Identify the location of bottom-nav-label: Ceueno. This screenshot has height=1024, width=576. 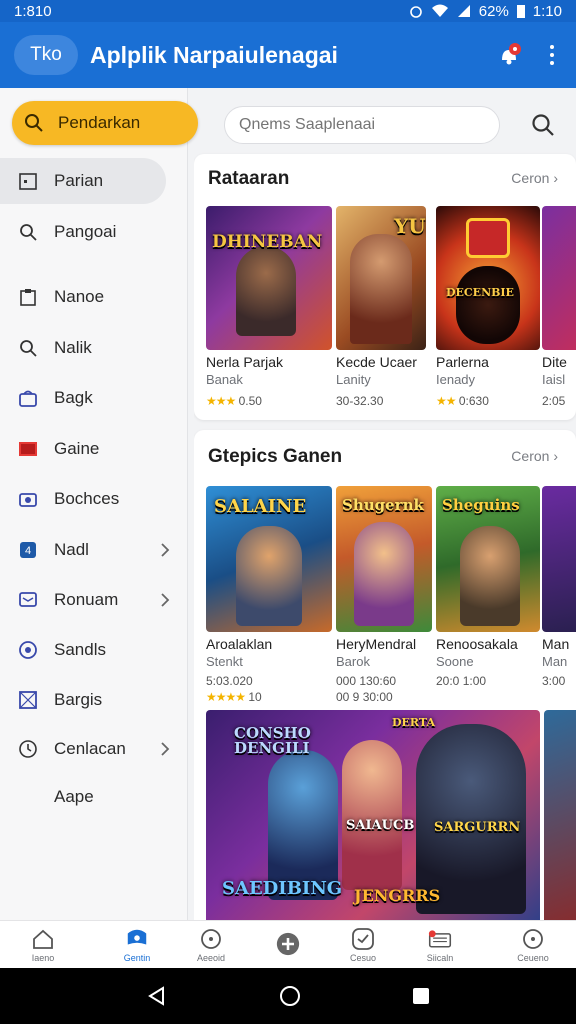
(533, 958).